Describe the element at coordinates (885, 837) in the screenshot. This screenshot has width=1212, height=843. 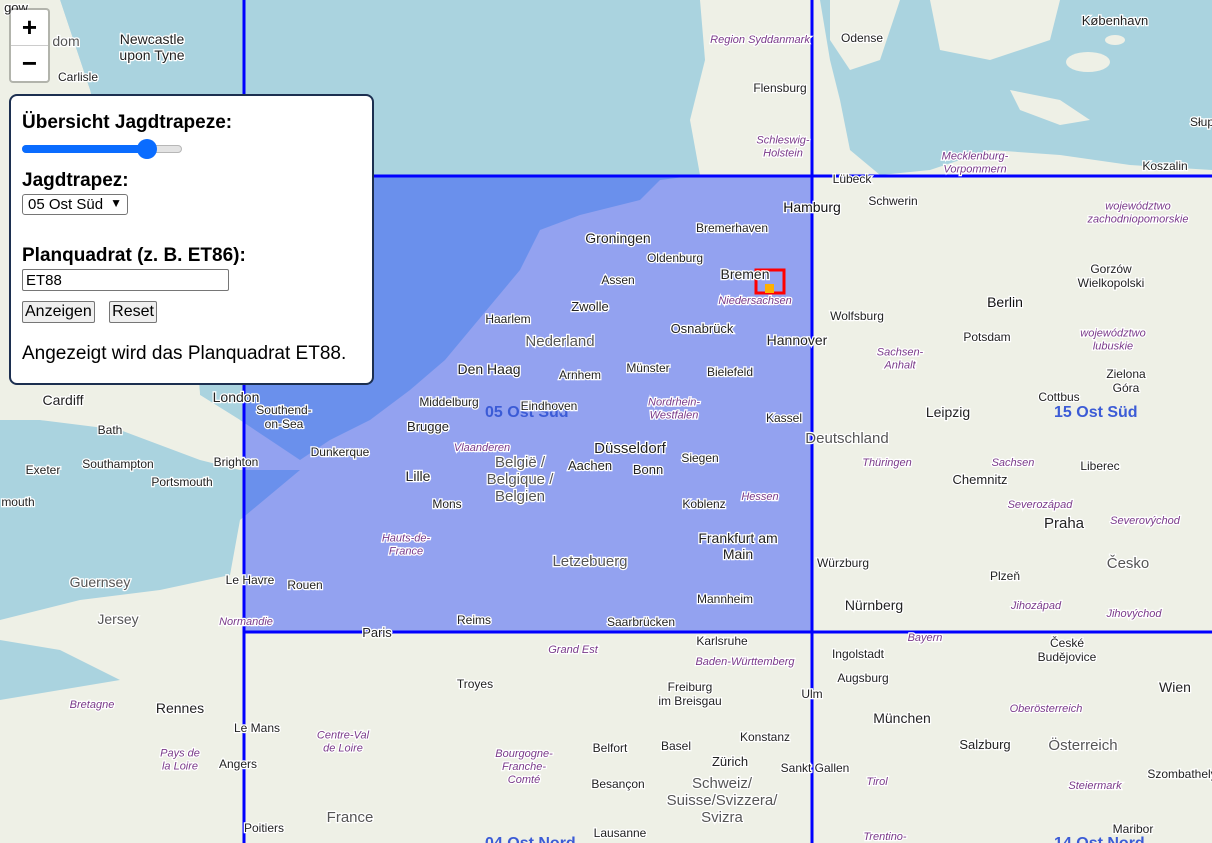
I see `place-label: Trentino-` at that location.